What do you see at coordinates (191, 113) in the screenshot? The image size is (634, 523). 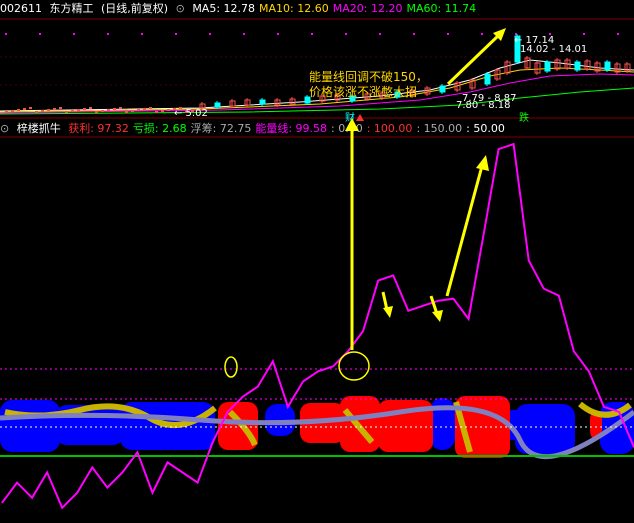 I see `price-low-label: ← 5.02` at bounding box center [191, 113].